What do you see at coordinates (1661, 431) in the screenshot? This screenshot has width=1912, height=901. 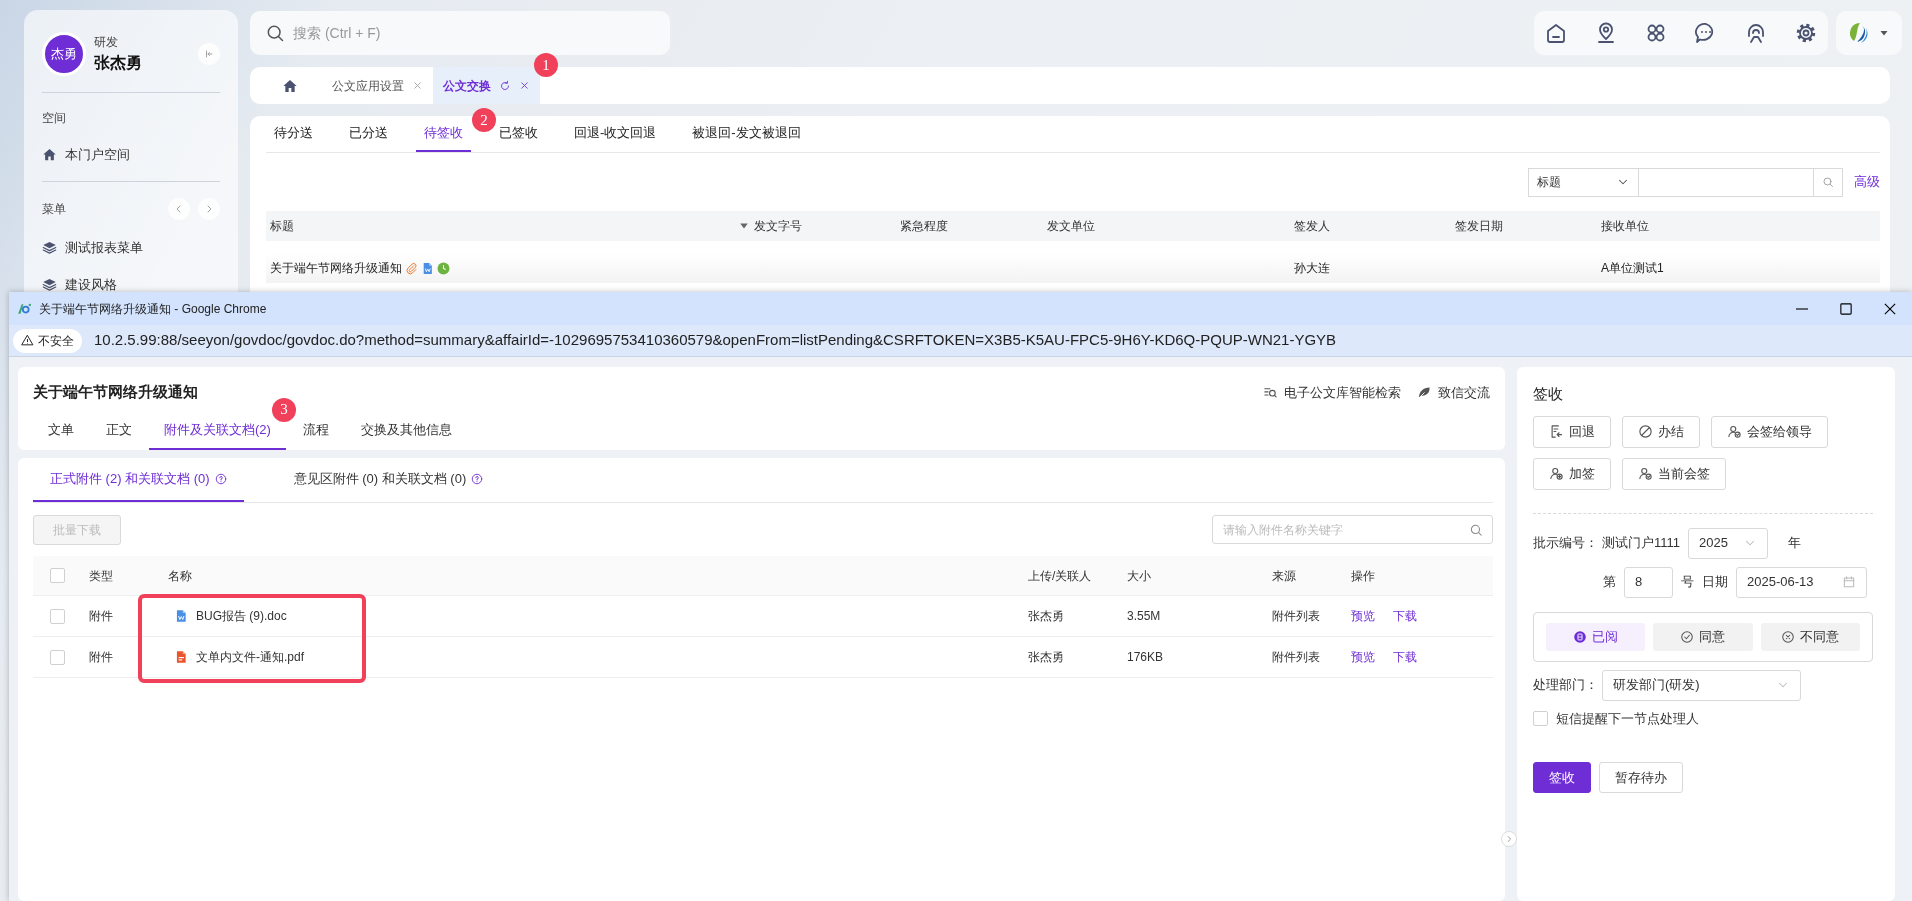 I see `action-button: 办结` at bounding box center [1661, 431].